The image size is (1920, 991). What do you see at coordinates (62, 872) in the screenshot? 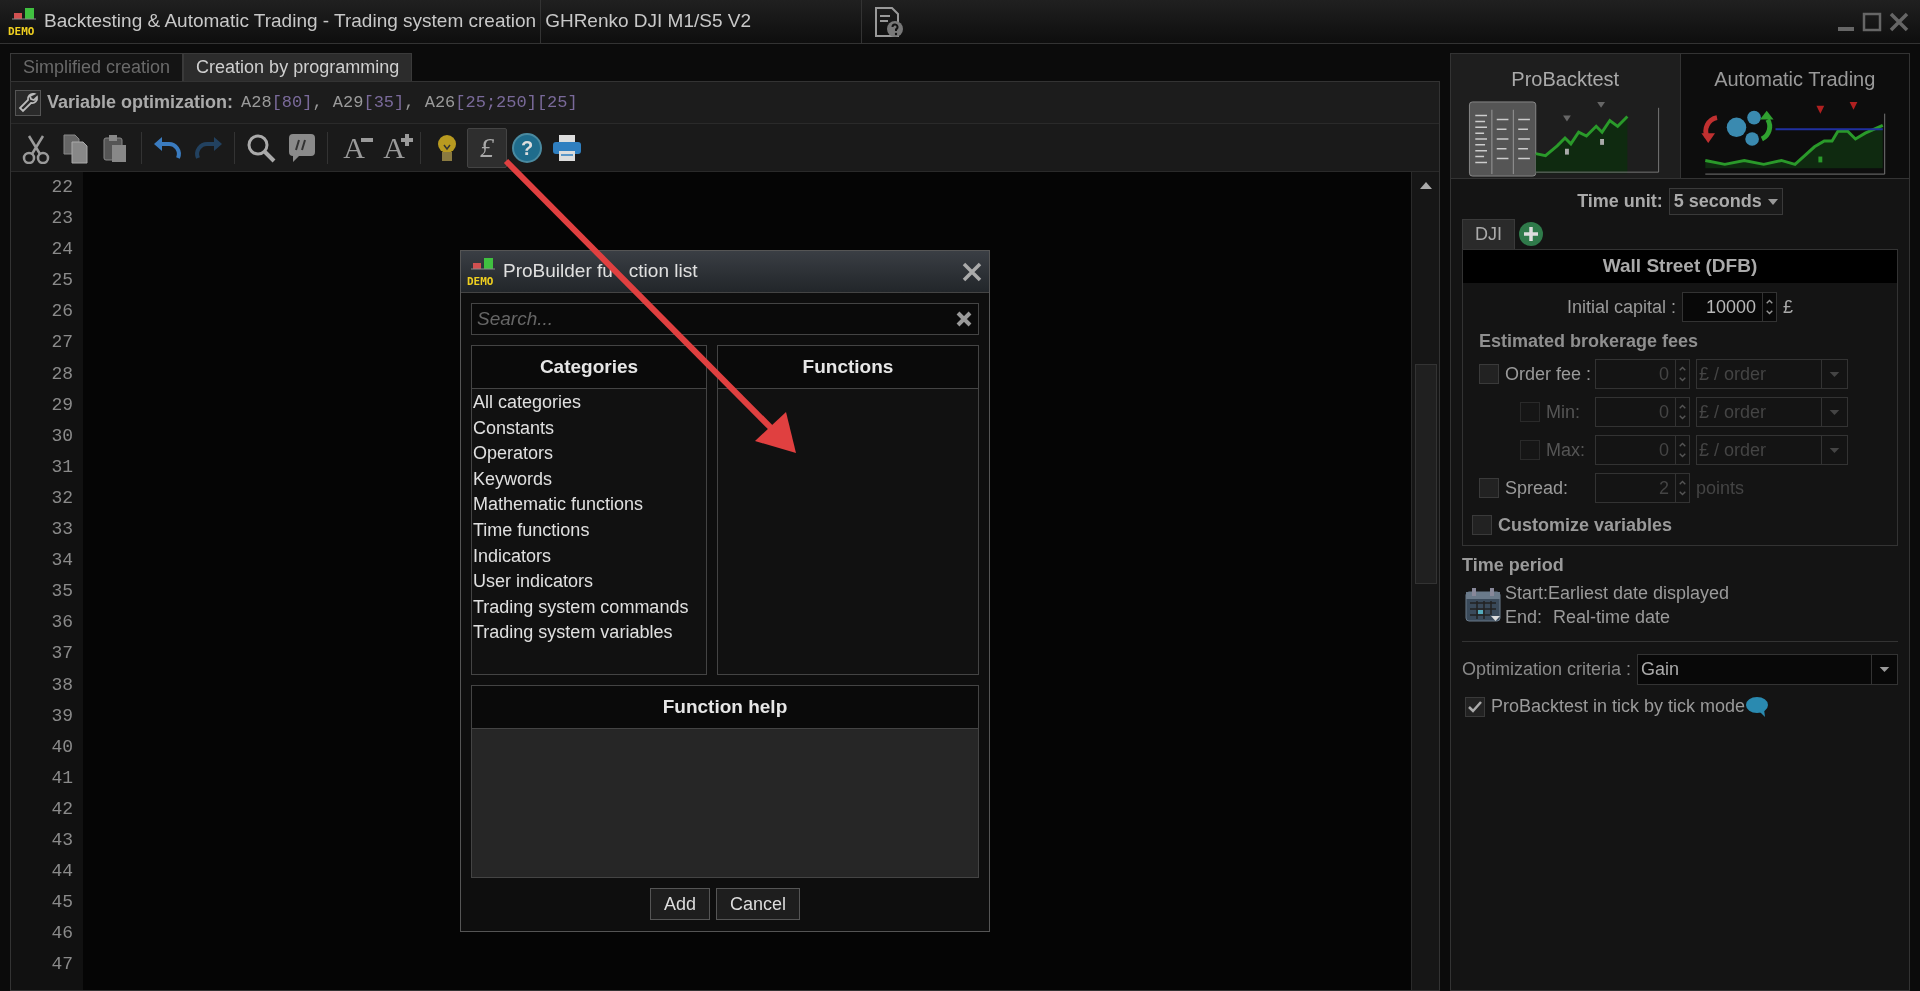
I see `line-number: 44` at bounding box center [62, 872].